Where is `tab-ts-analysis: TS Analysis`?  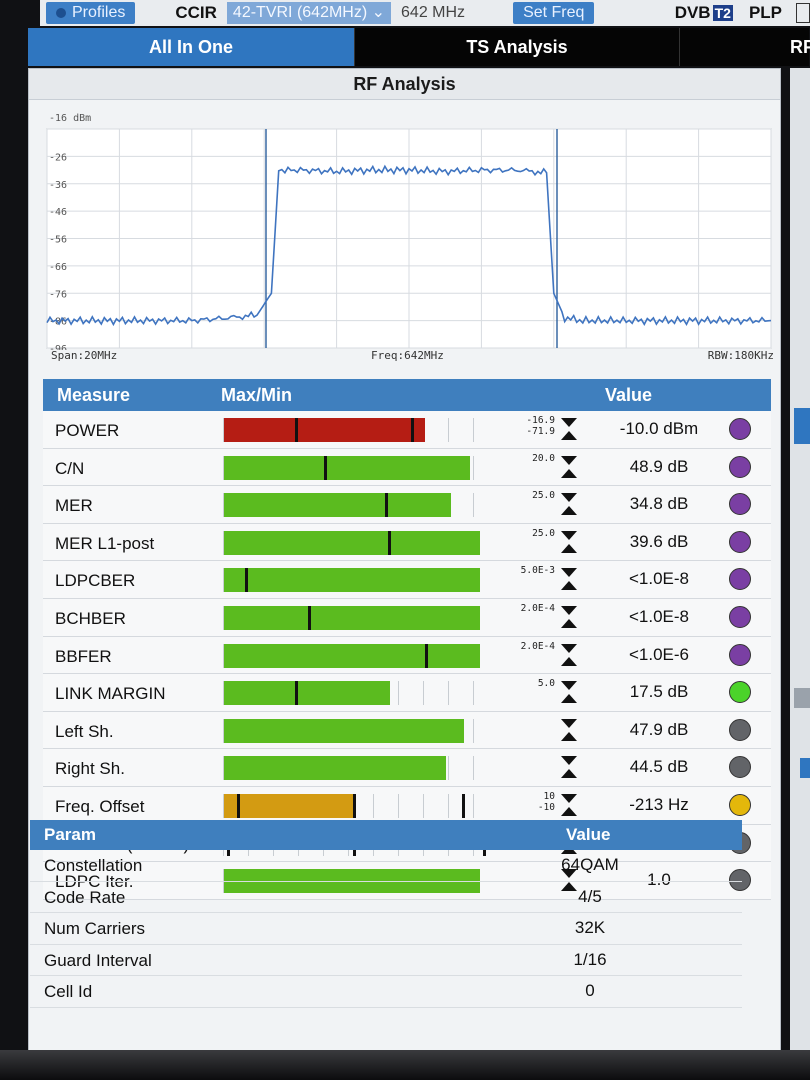 tab-ts-analysis: TS Analysis is located at coordinates (516, 47).